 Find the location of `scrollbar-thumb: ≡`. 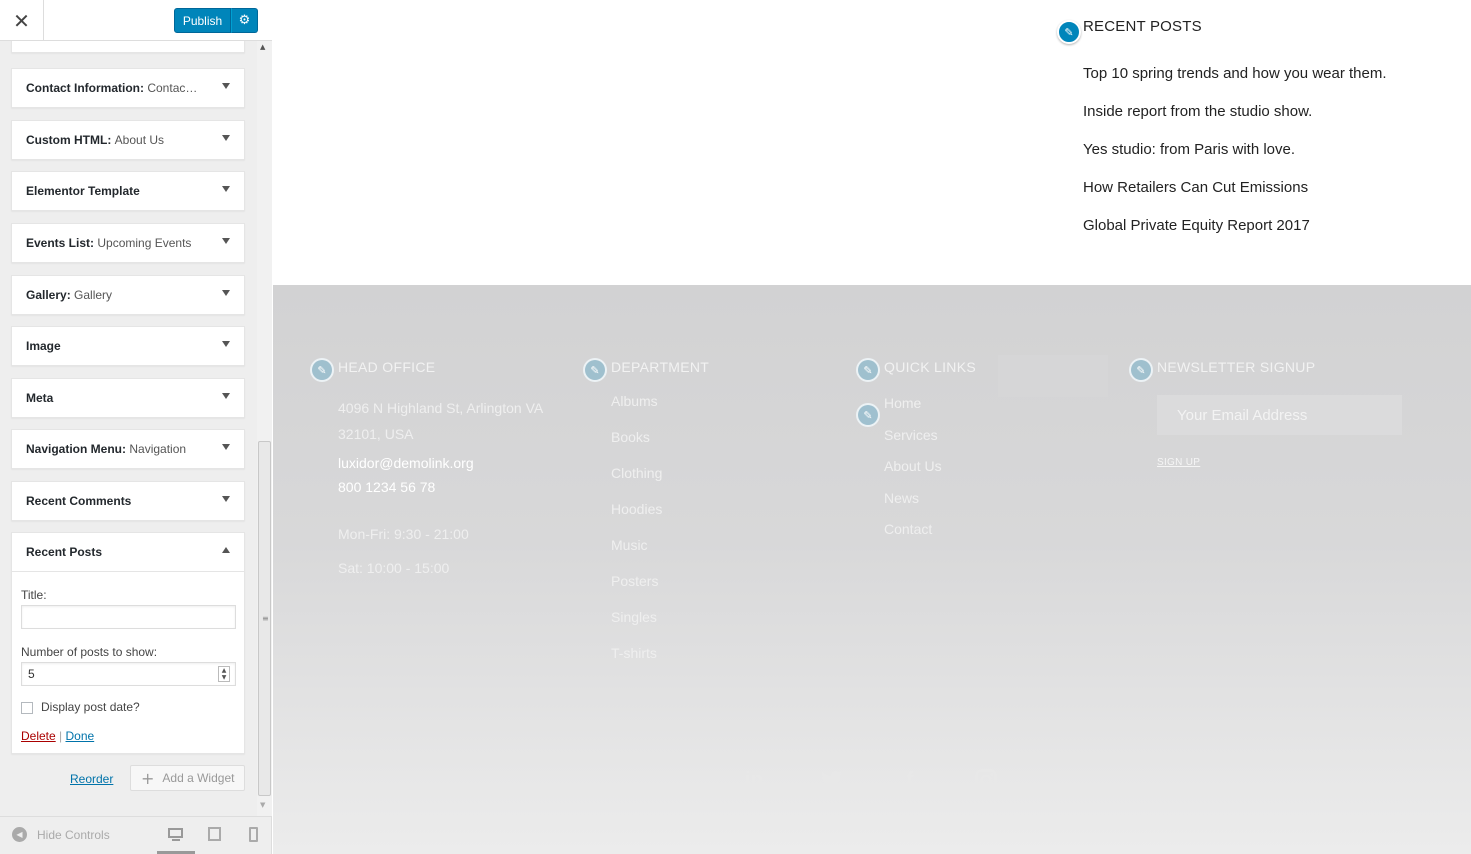

scrollbar-thumb: ≡ is located at coordinates (264, 618).